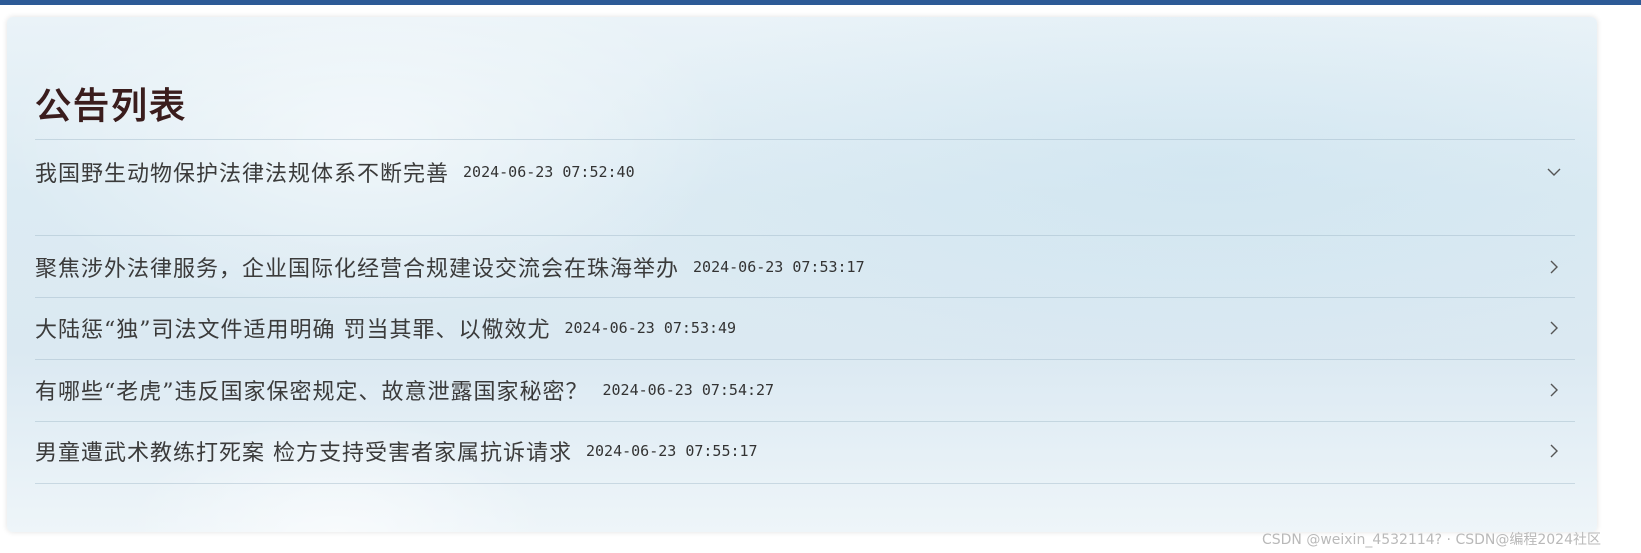 This screenshot has height=553, width=1641. Describe the element at coordinates (672, 451) in the screenshot. I see `announcement-time: 2024-06-23 07:55:17` at that location.